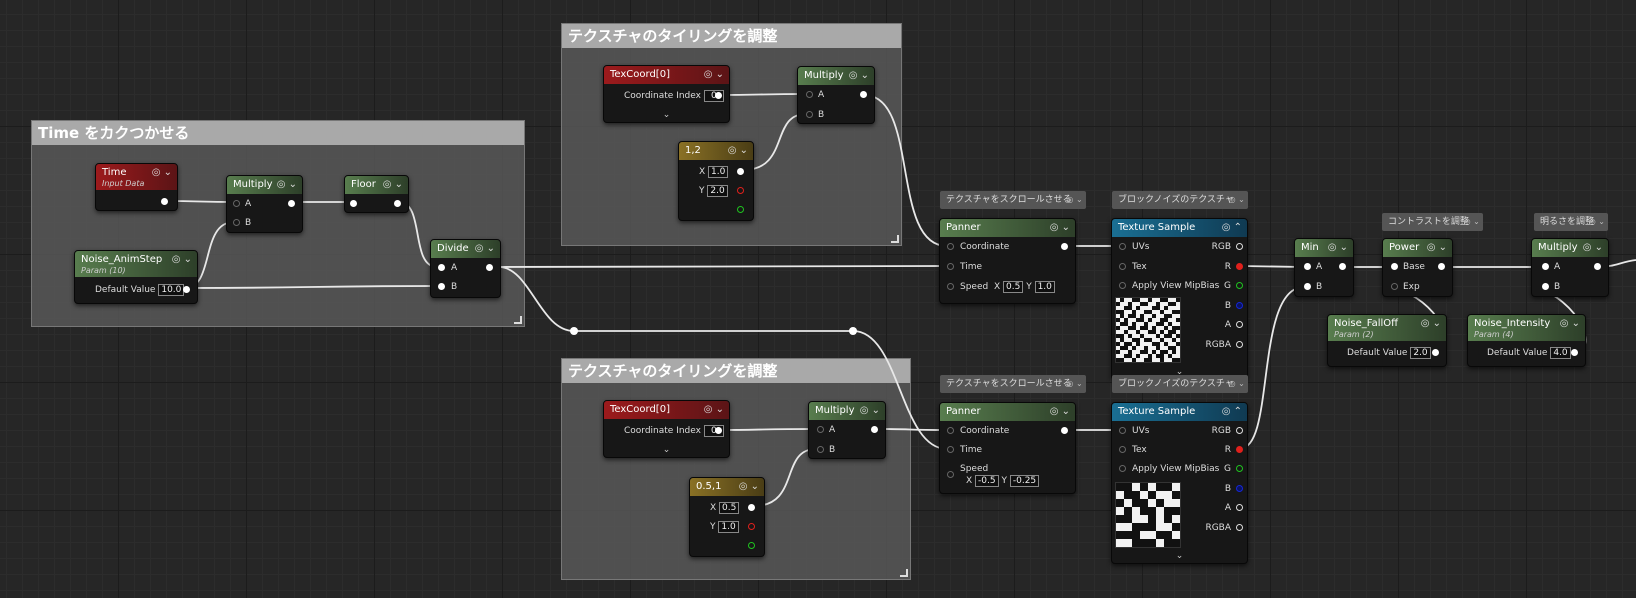 The image size is (1636, 598). Describe the element at coordinates (847, 430) in the screenshot. I see `node-multiply-bottom: Multiply ◎ ⌄ A B` at that location.